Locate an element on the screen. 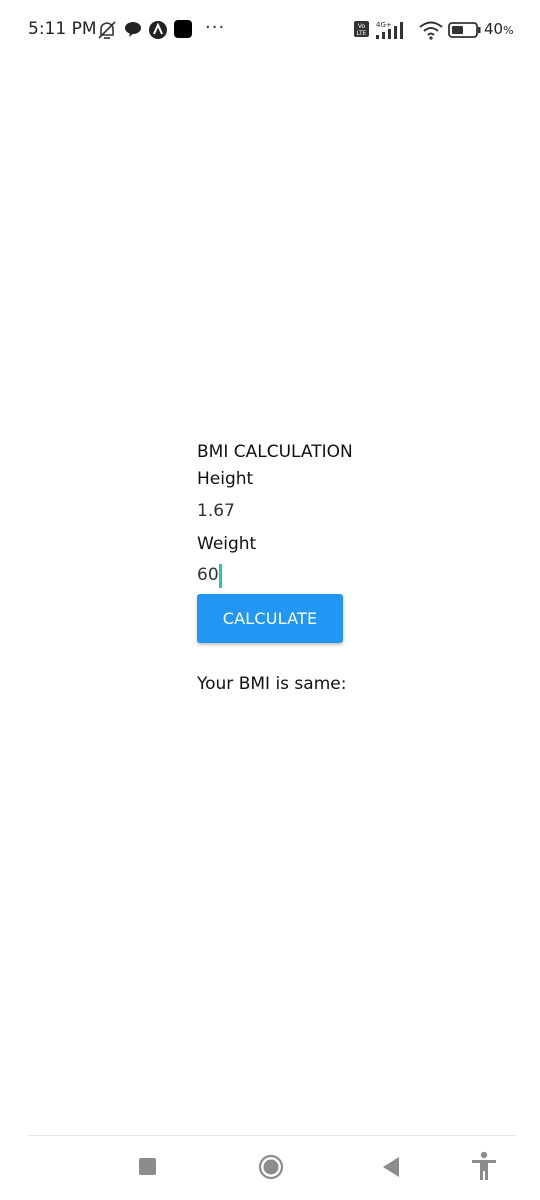 The height and width of the screenshot is (1200, 540). battery-icon is located at coordinates (464, 30).